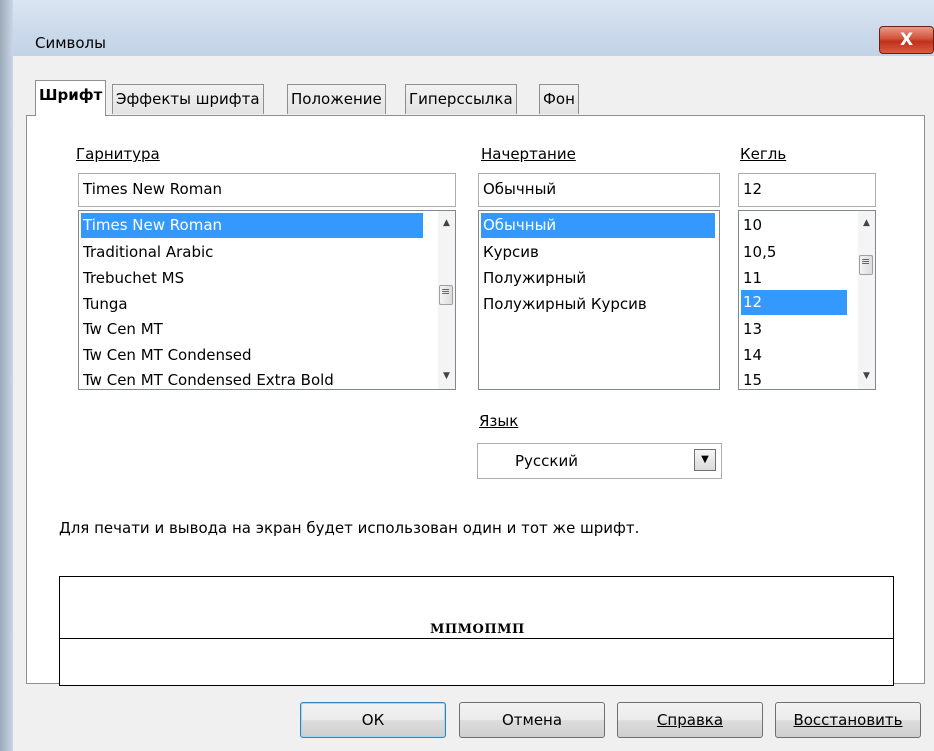 This screenshot has width=934, height=751. Describe the element at coordinates (758, 252) in the screenshot. I see `size-list-item: 10,5` at that location.